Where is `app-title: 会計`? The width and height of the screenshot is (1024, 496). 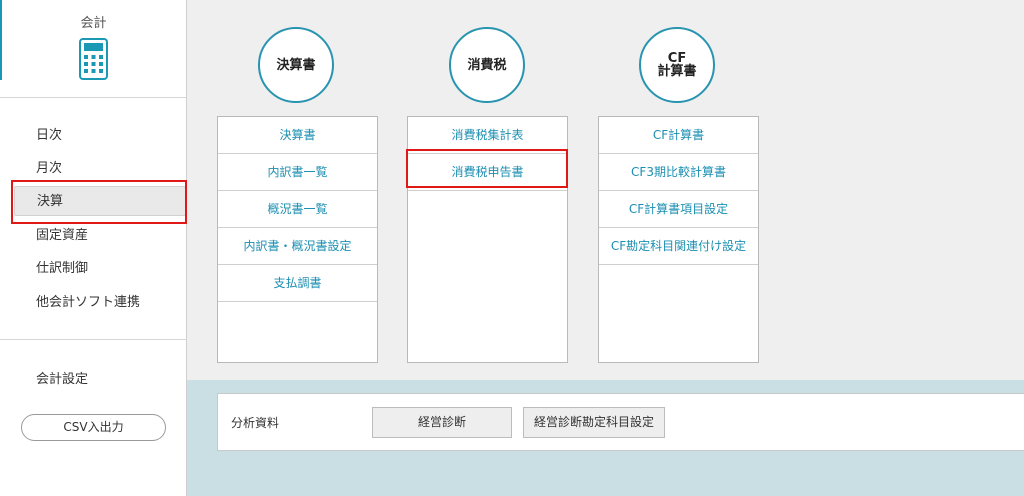 app-title: 会計 is located at coordinates (93, 23).